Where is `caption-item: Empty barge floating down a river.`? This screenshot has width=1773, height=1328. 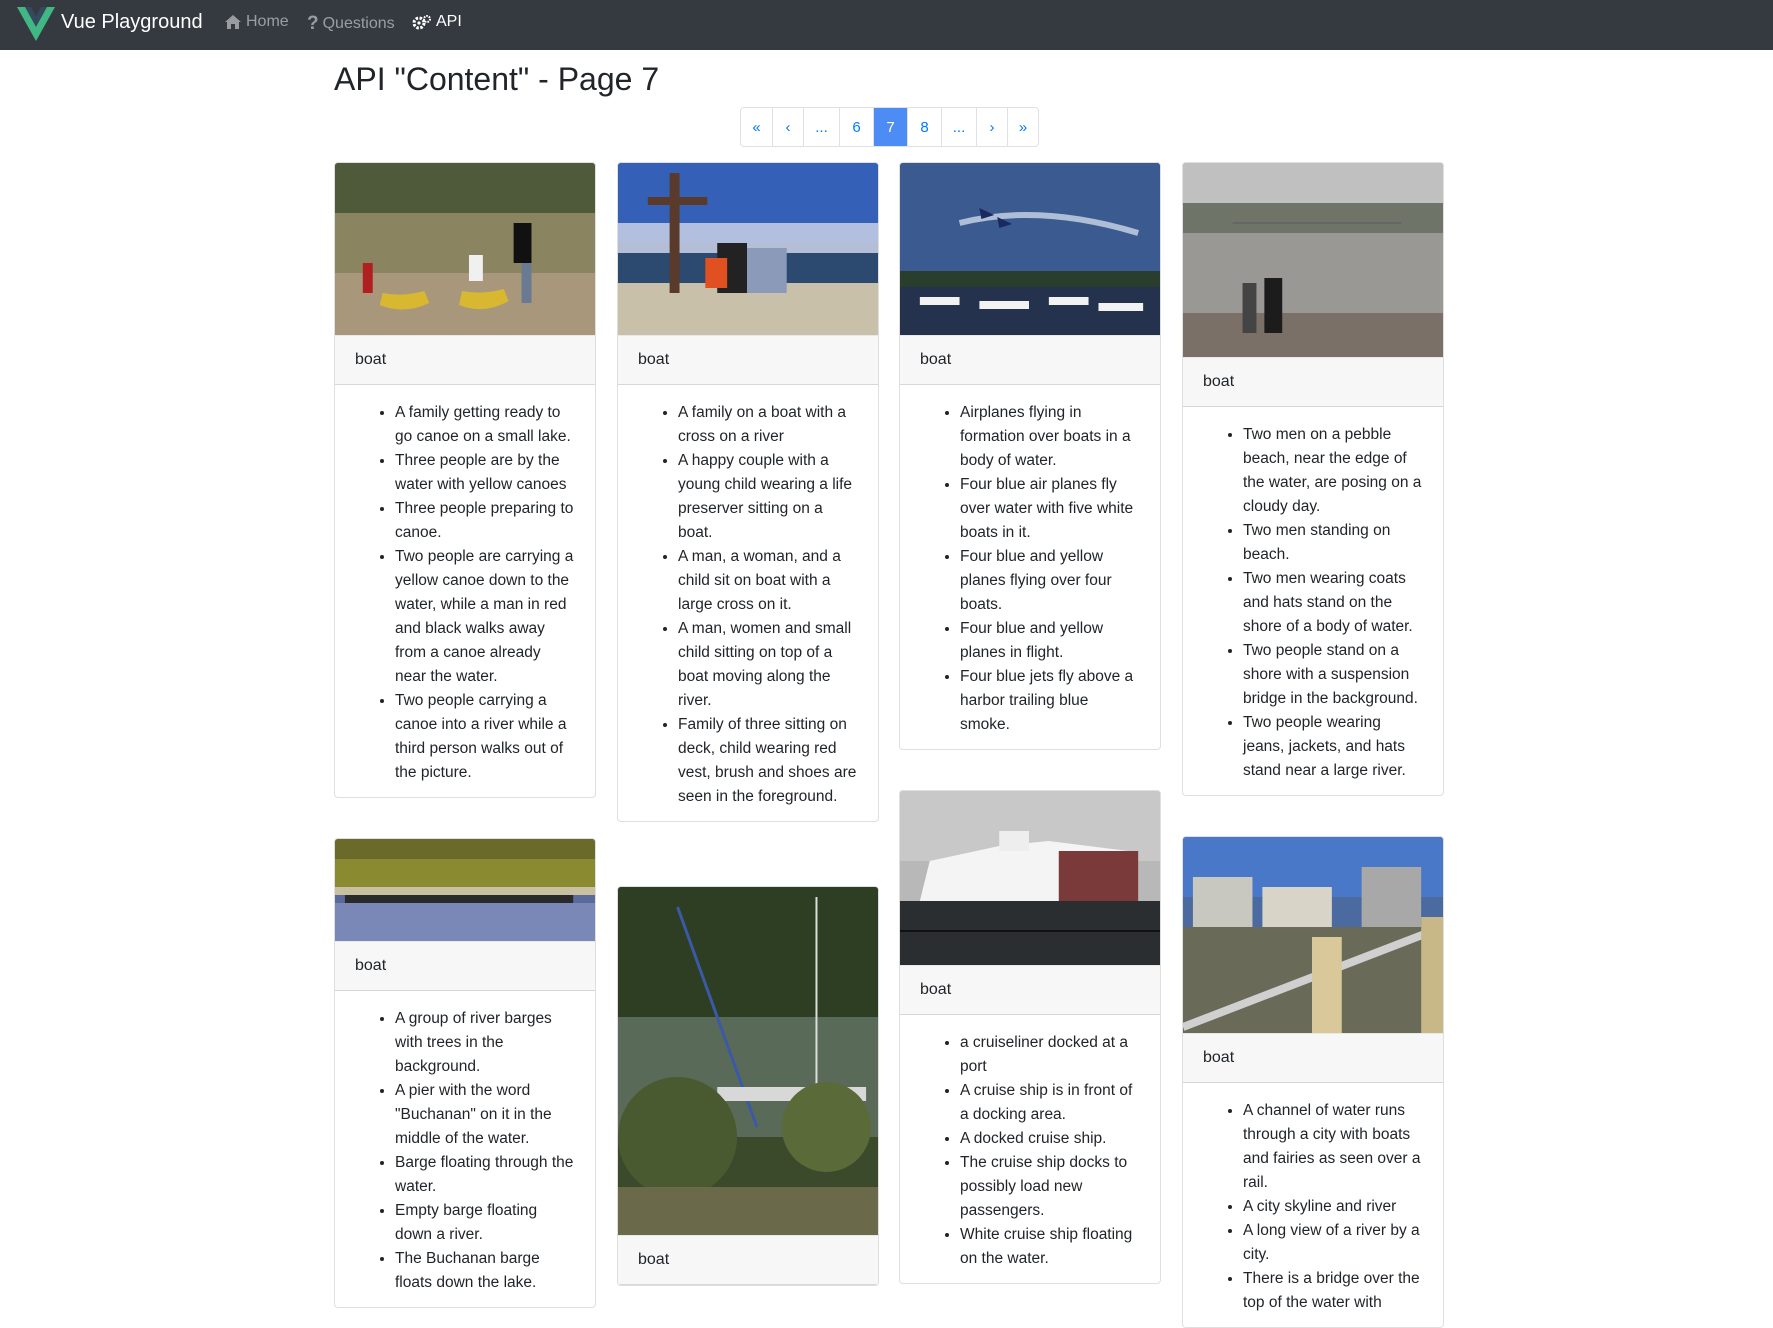 caption-item: Empty barge floating down a river. is located at coordinates (485, 1223).